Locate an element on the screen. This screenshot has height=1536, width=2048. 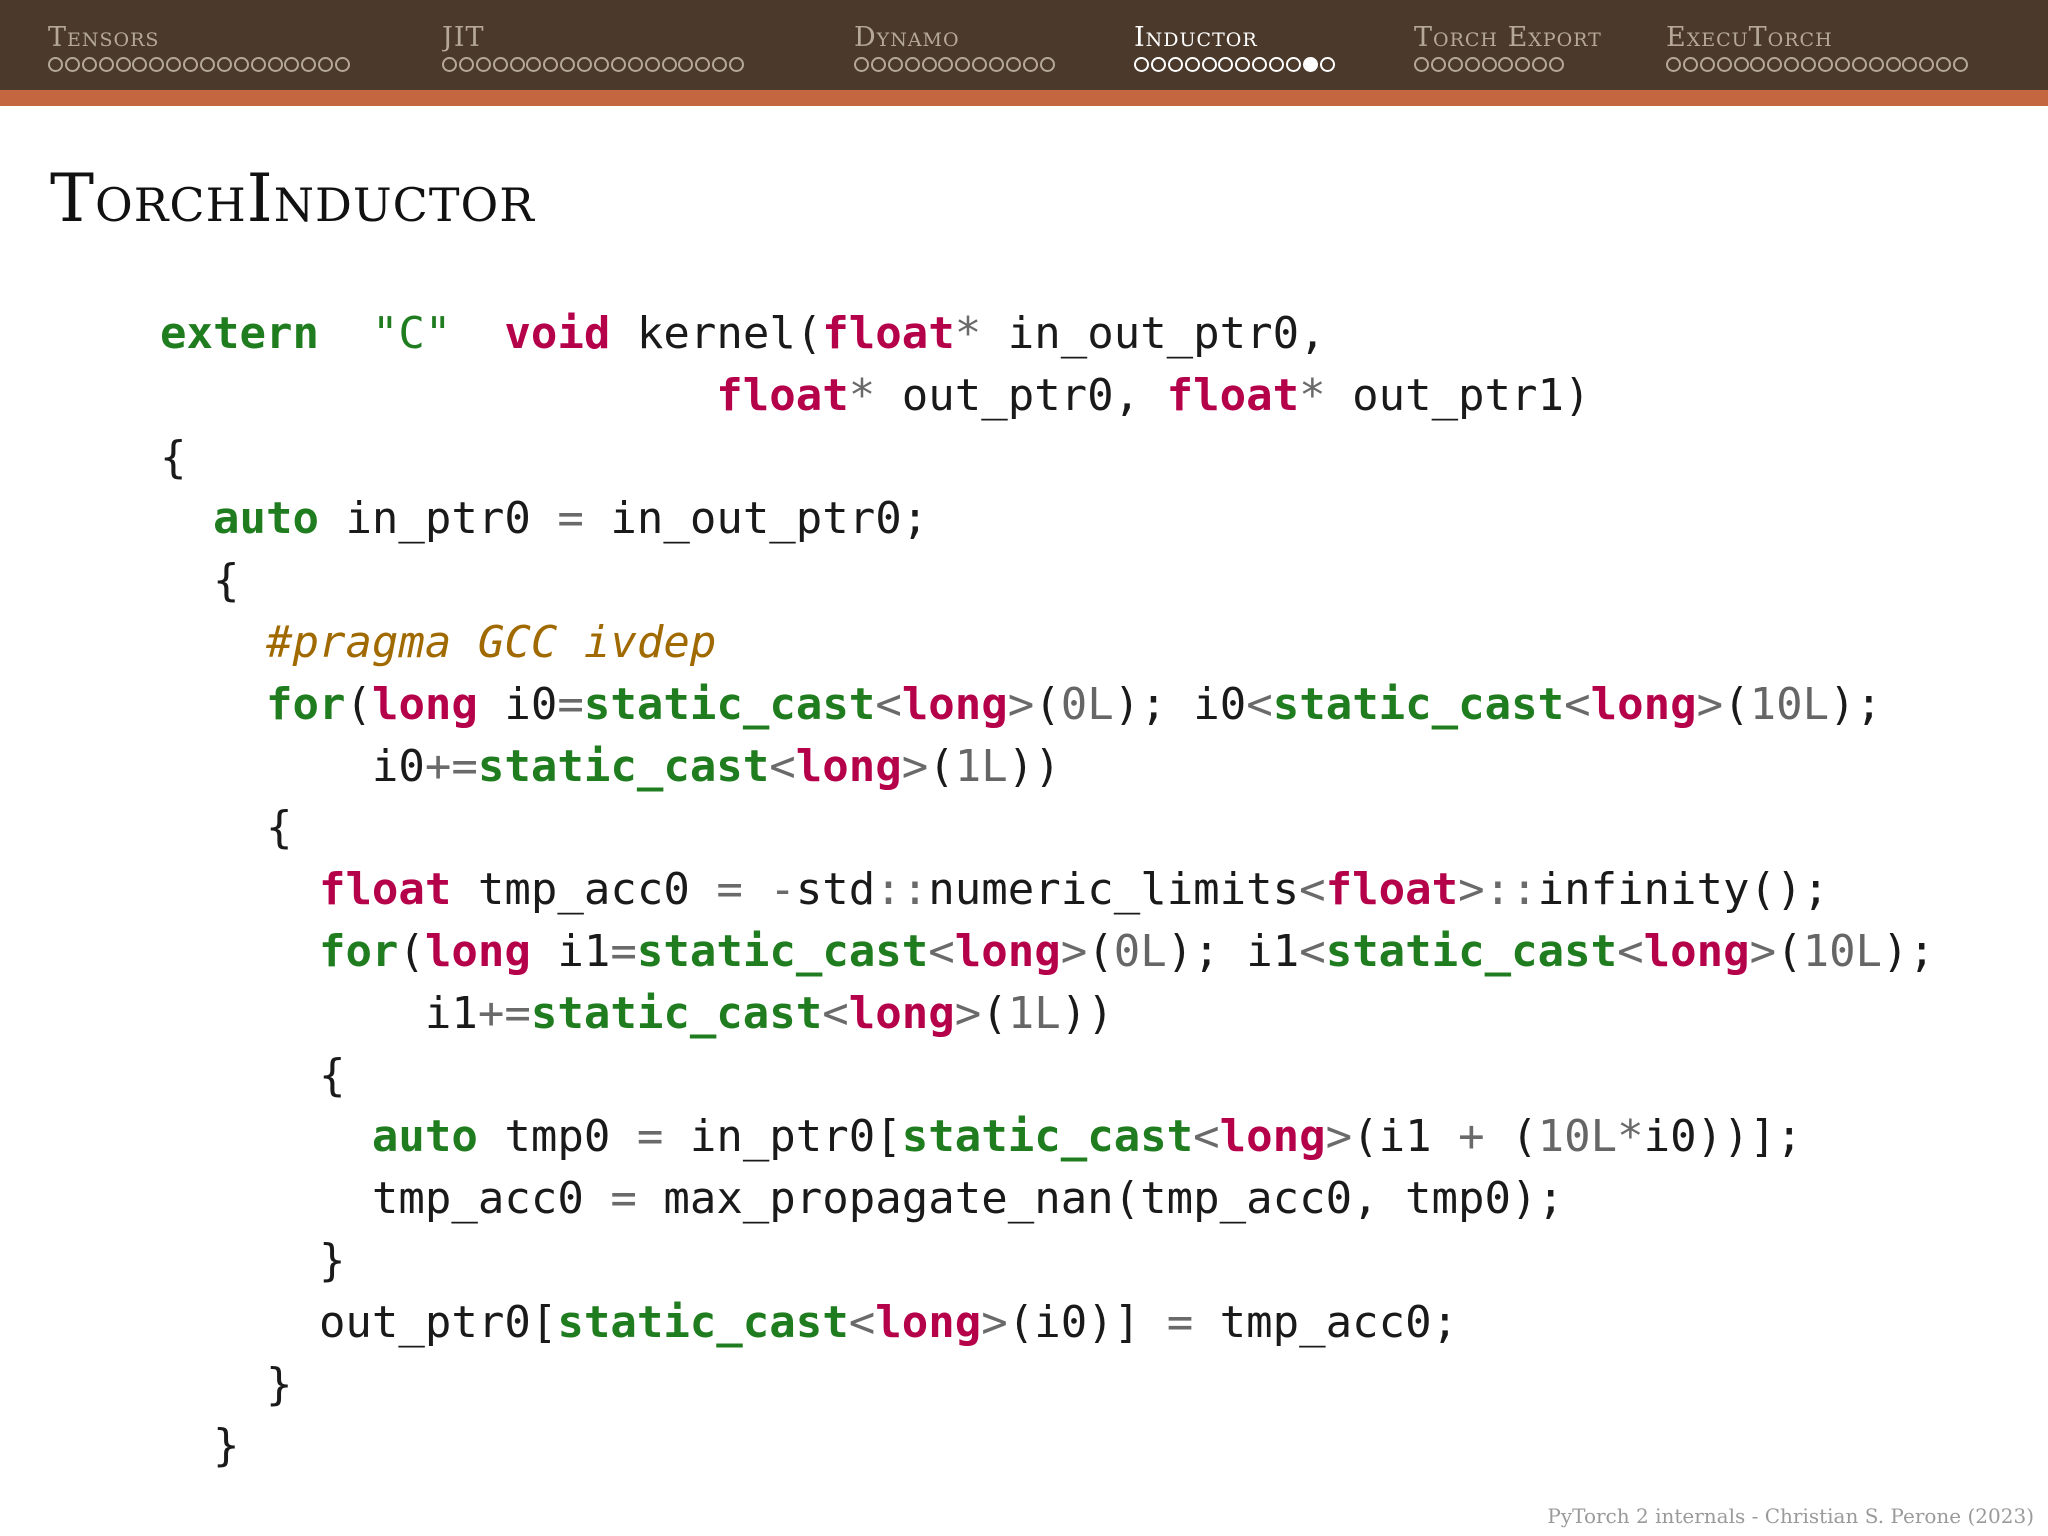
code-token: in_out_ptr0; is located at coordinates (756, 519).